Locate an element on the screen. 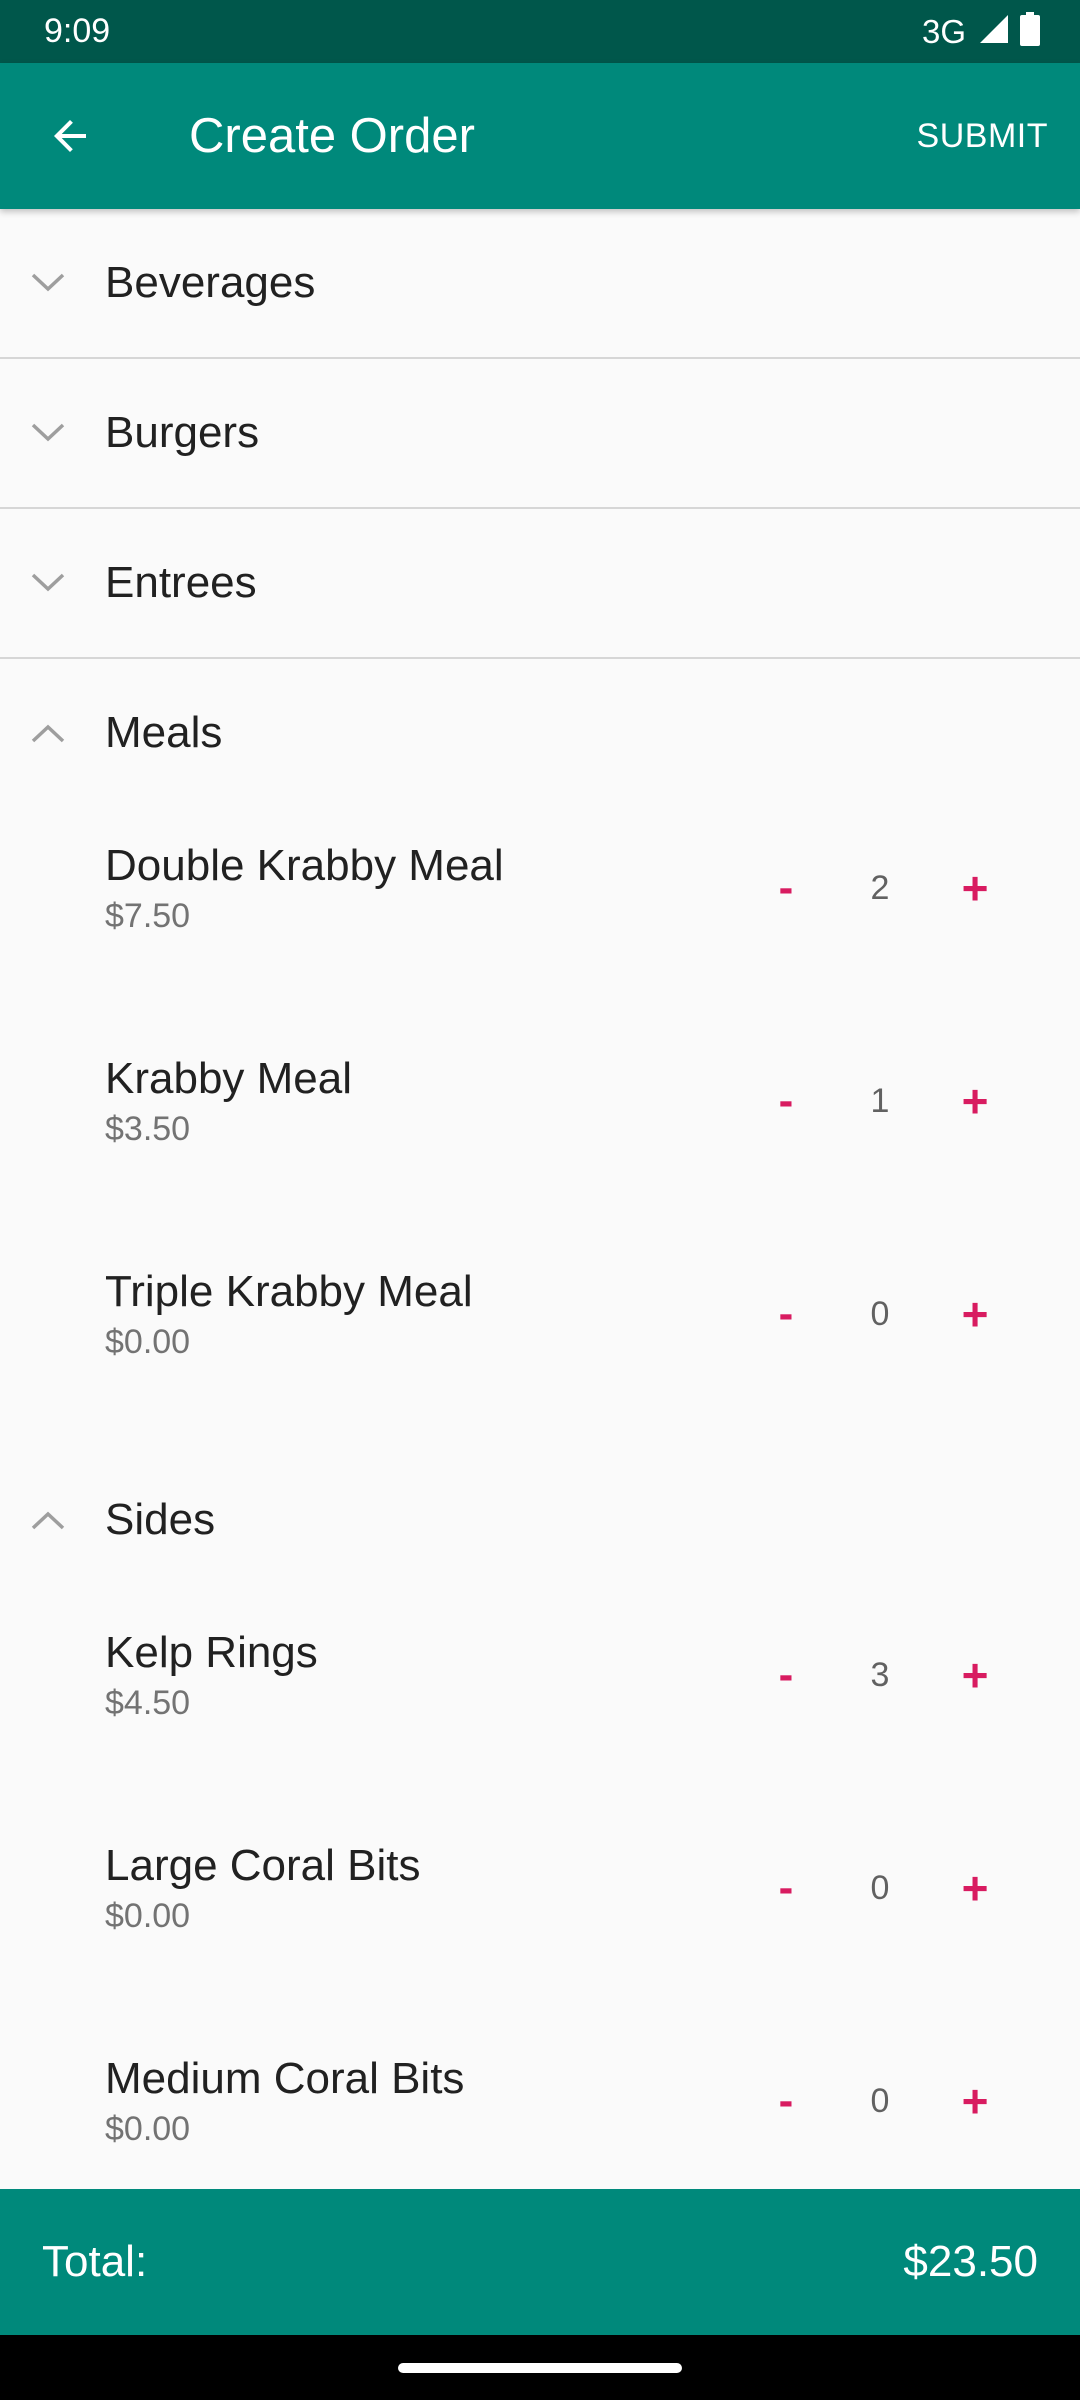 This screenshot has height=2400, width=1080. item-name: Large Coral Bits is located at coordinates (263, 1865).